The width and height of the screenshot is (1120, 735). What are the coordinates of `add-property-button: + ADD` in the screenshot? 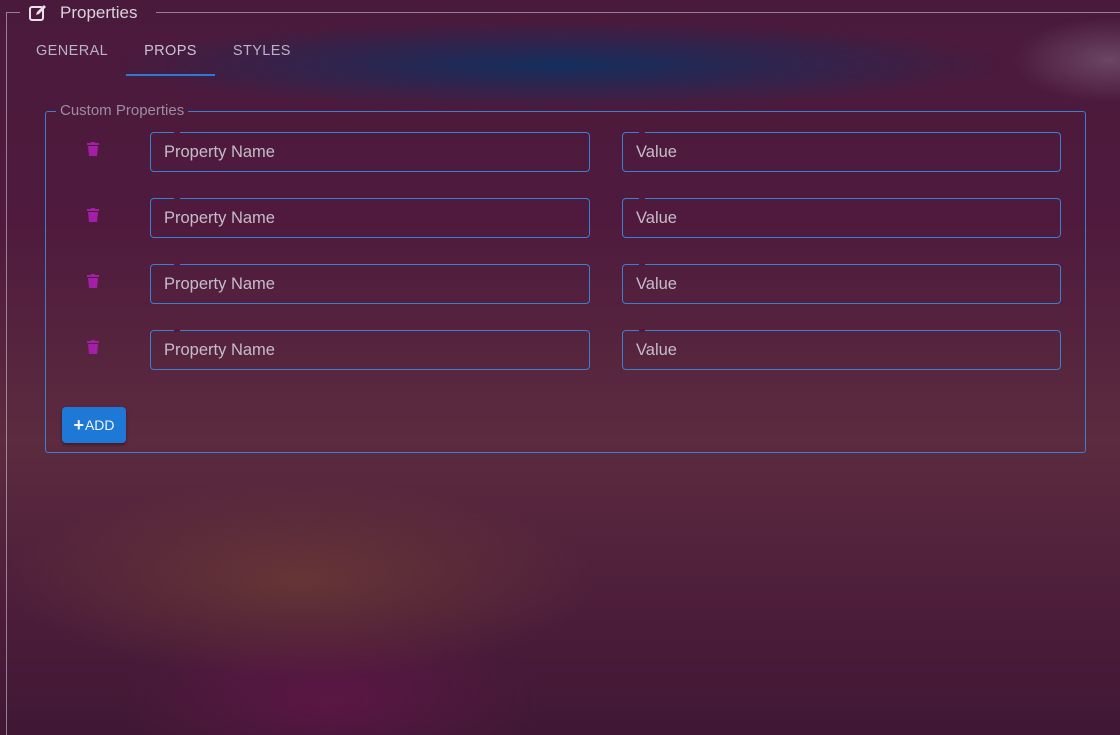 It's located at (94, 425).